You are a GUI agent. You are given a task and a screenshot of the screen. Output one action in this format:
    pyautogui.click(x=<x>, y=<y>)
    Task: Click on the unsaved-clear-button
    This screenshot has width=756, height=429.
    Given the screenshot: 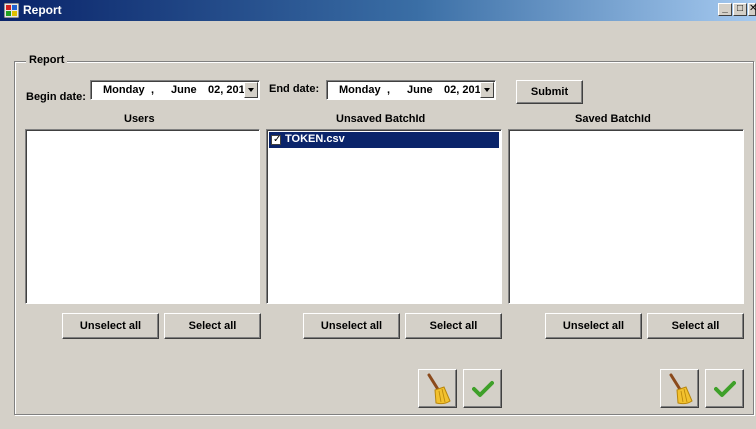 What is the action you would take?
    pyautogui.click(x=437, y=388)
    